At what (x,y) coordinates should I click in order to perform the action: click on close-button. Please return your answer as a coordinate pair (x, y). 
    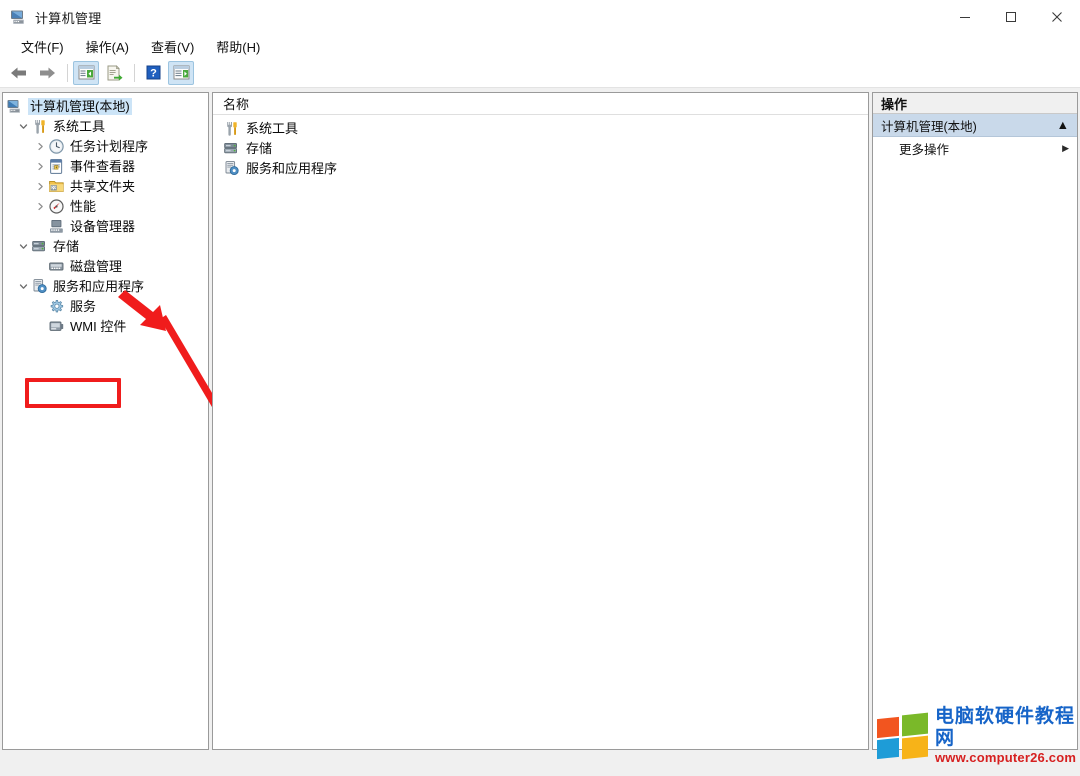
    Looking at the image, I should click on (1057, 17).